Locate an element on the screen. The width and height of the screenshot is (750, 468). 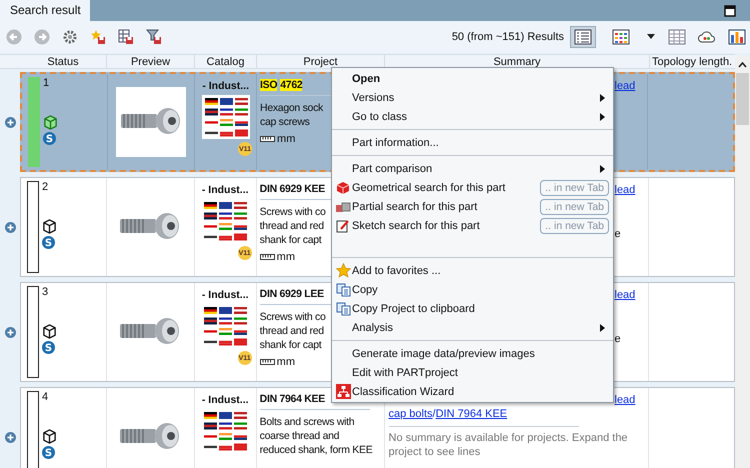
row-number: 4 is located at coordinates (45, 397).